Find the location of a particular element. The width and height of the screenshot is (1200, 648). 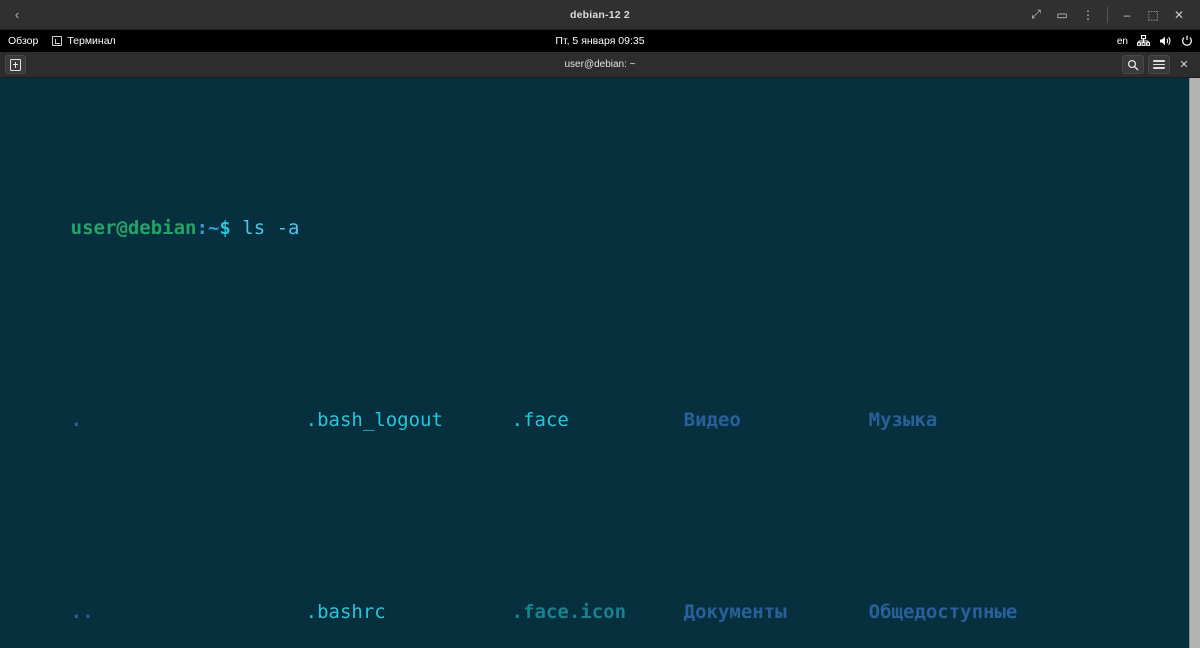

search-icon is located at coordinates (1133, 64).